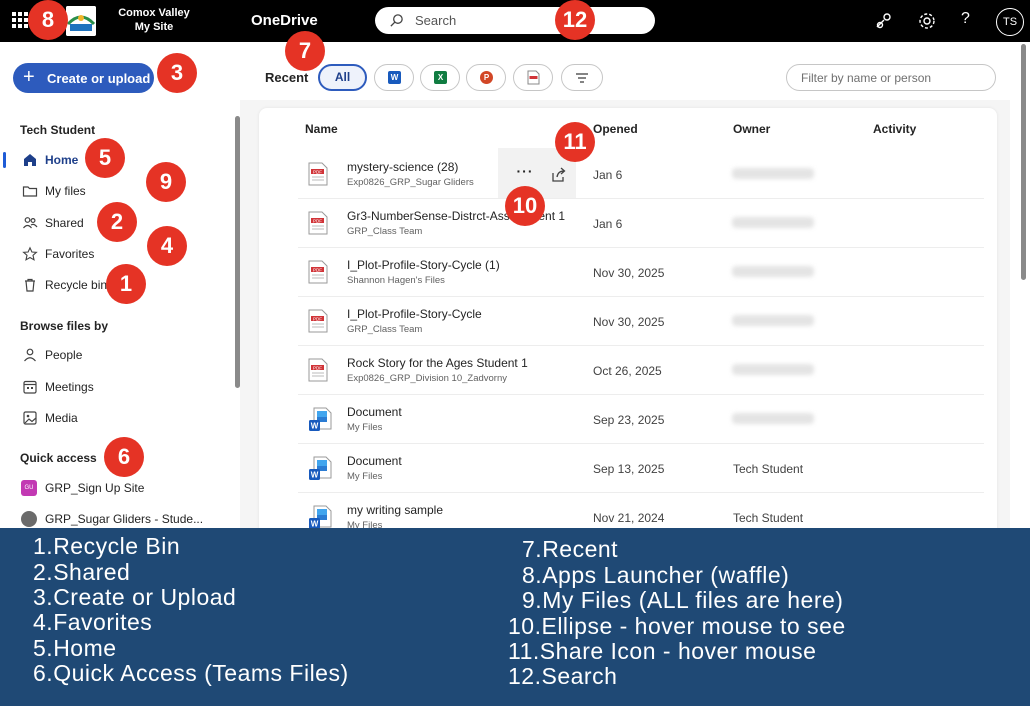  What do you see at coordinates (81, 21) in the screenshot?
I see `site-logo` at bounding box center [81, 21].